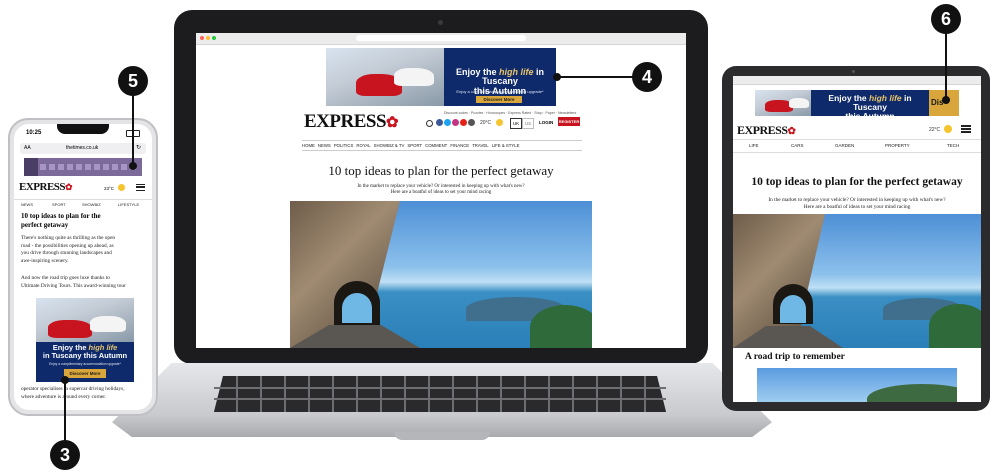  I want to click on nav-item: GARDEN, so click(844, 146).